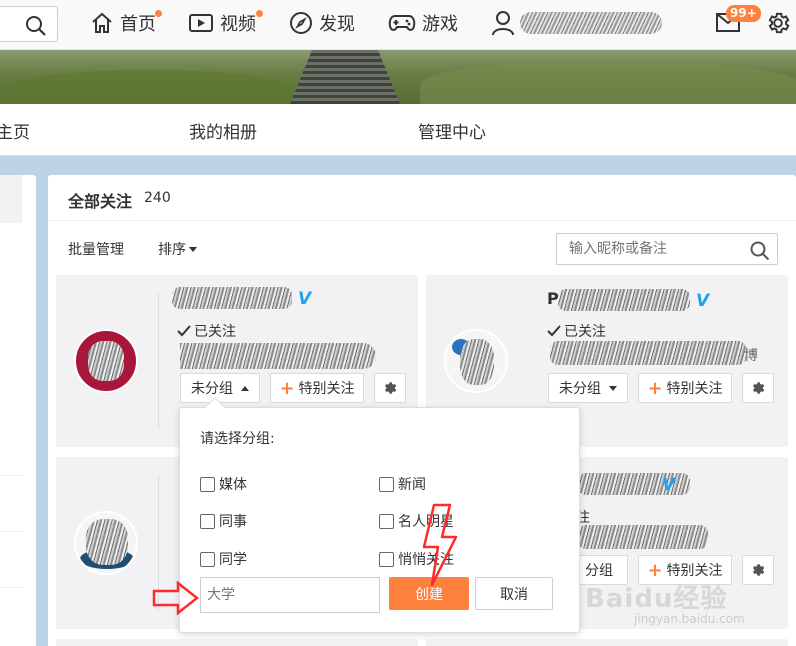 This screenshot has height=646, width=796. Describe the element at coordinates (100, 201) in the screenshot. I see `page-title: 全部关注` at that location.